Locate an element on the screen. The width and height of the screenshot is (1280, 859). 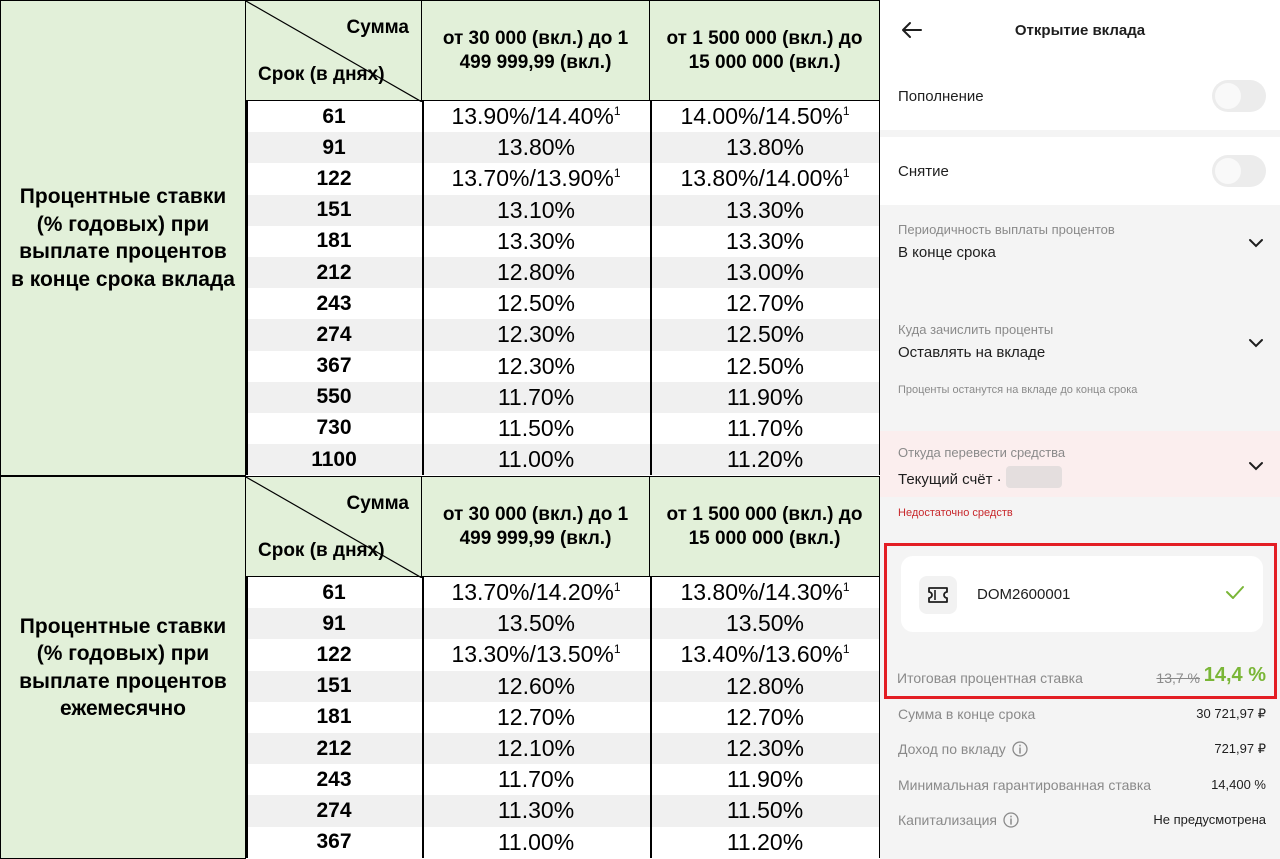
rate-cell-col2: 13.30% is located at coordinates (765, 210).